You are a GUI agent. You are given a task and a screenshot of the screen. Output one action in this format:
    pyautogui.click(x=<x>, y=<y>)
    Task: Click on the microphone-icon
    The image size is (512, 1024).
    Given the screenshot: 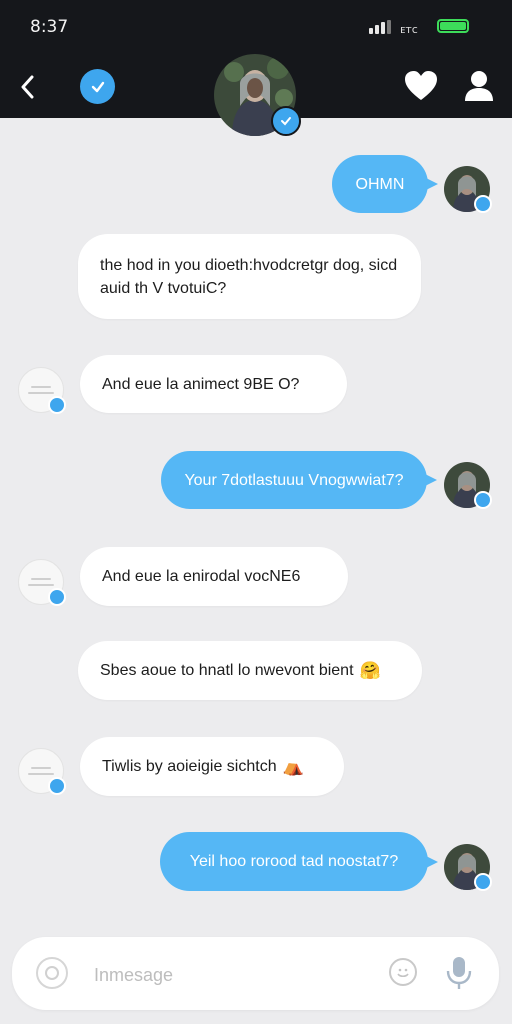 What is the action you would take?
    pyautogui.click(x=459, y=973)
    